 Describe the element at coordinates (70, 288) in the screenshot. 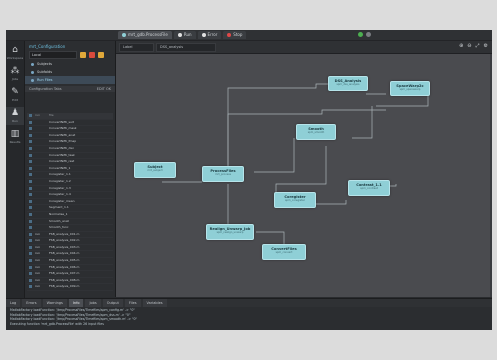

I see `table-row: run FSB_analysis_009.m` at that location.